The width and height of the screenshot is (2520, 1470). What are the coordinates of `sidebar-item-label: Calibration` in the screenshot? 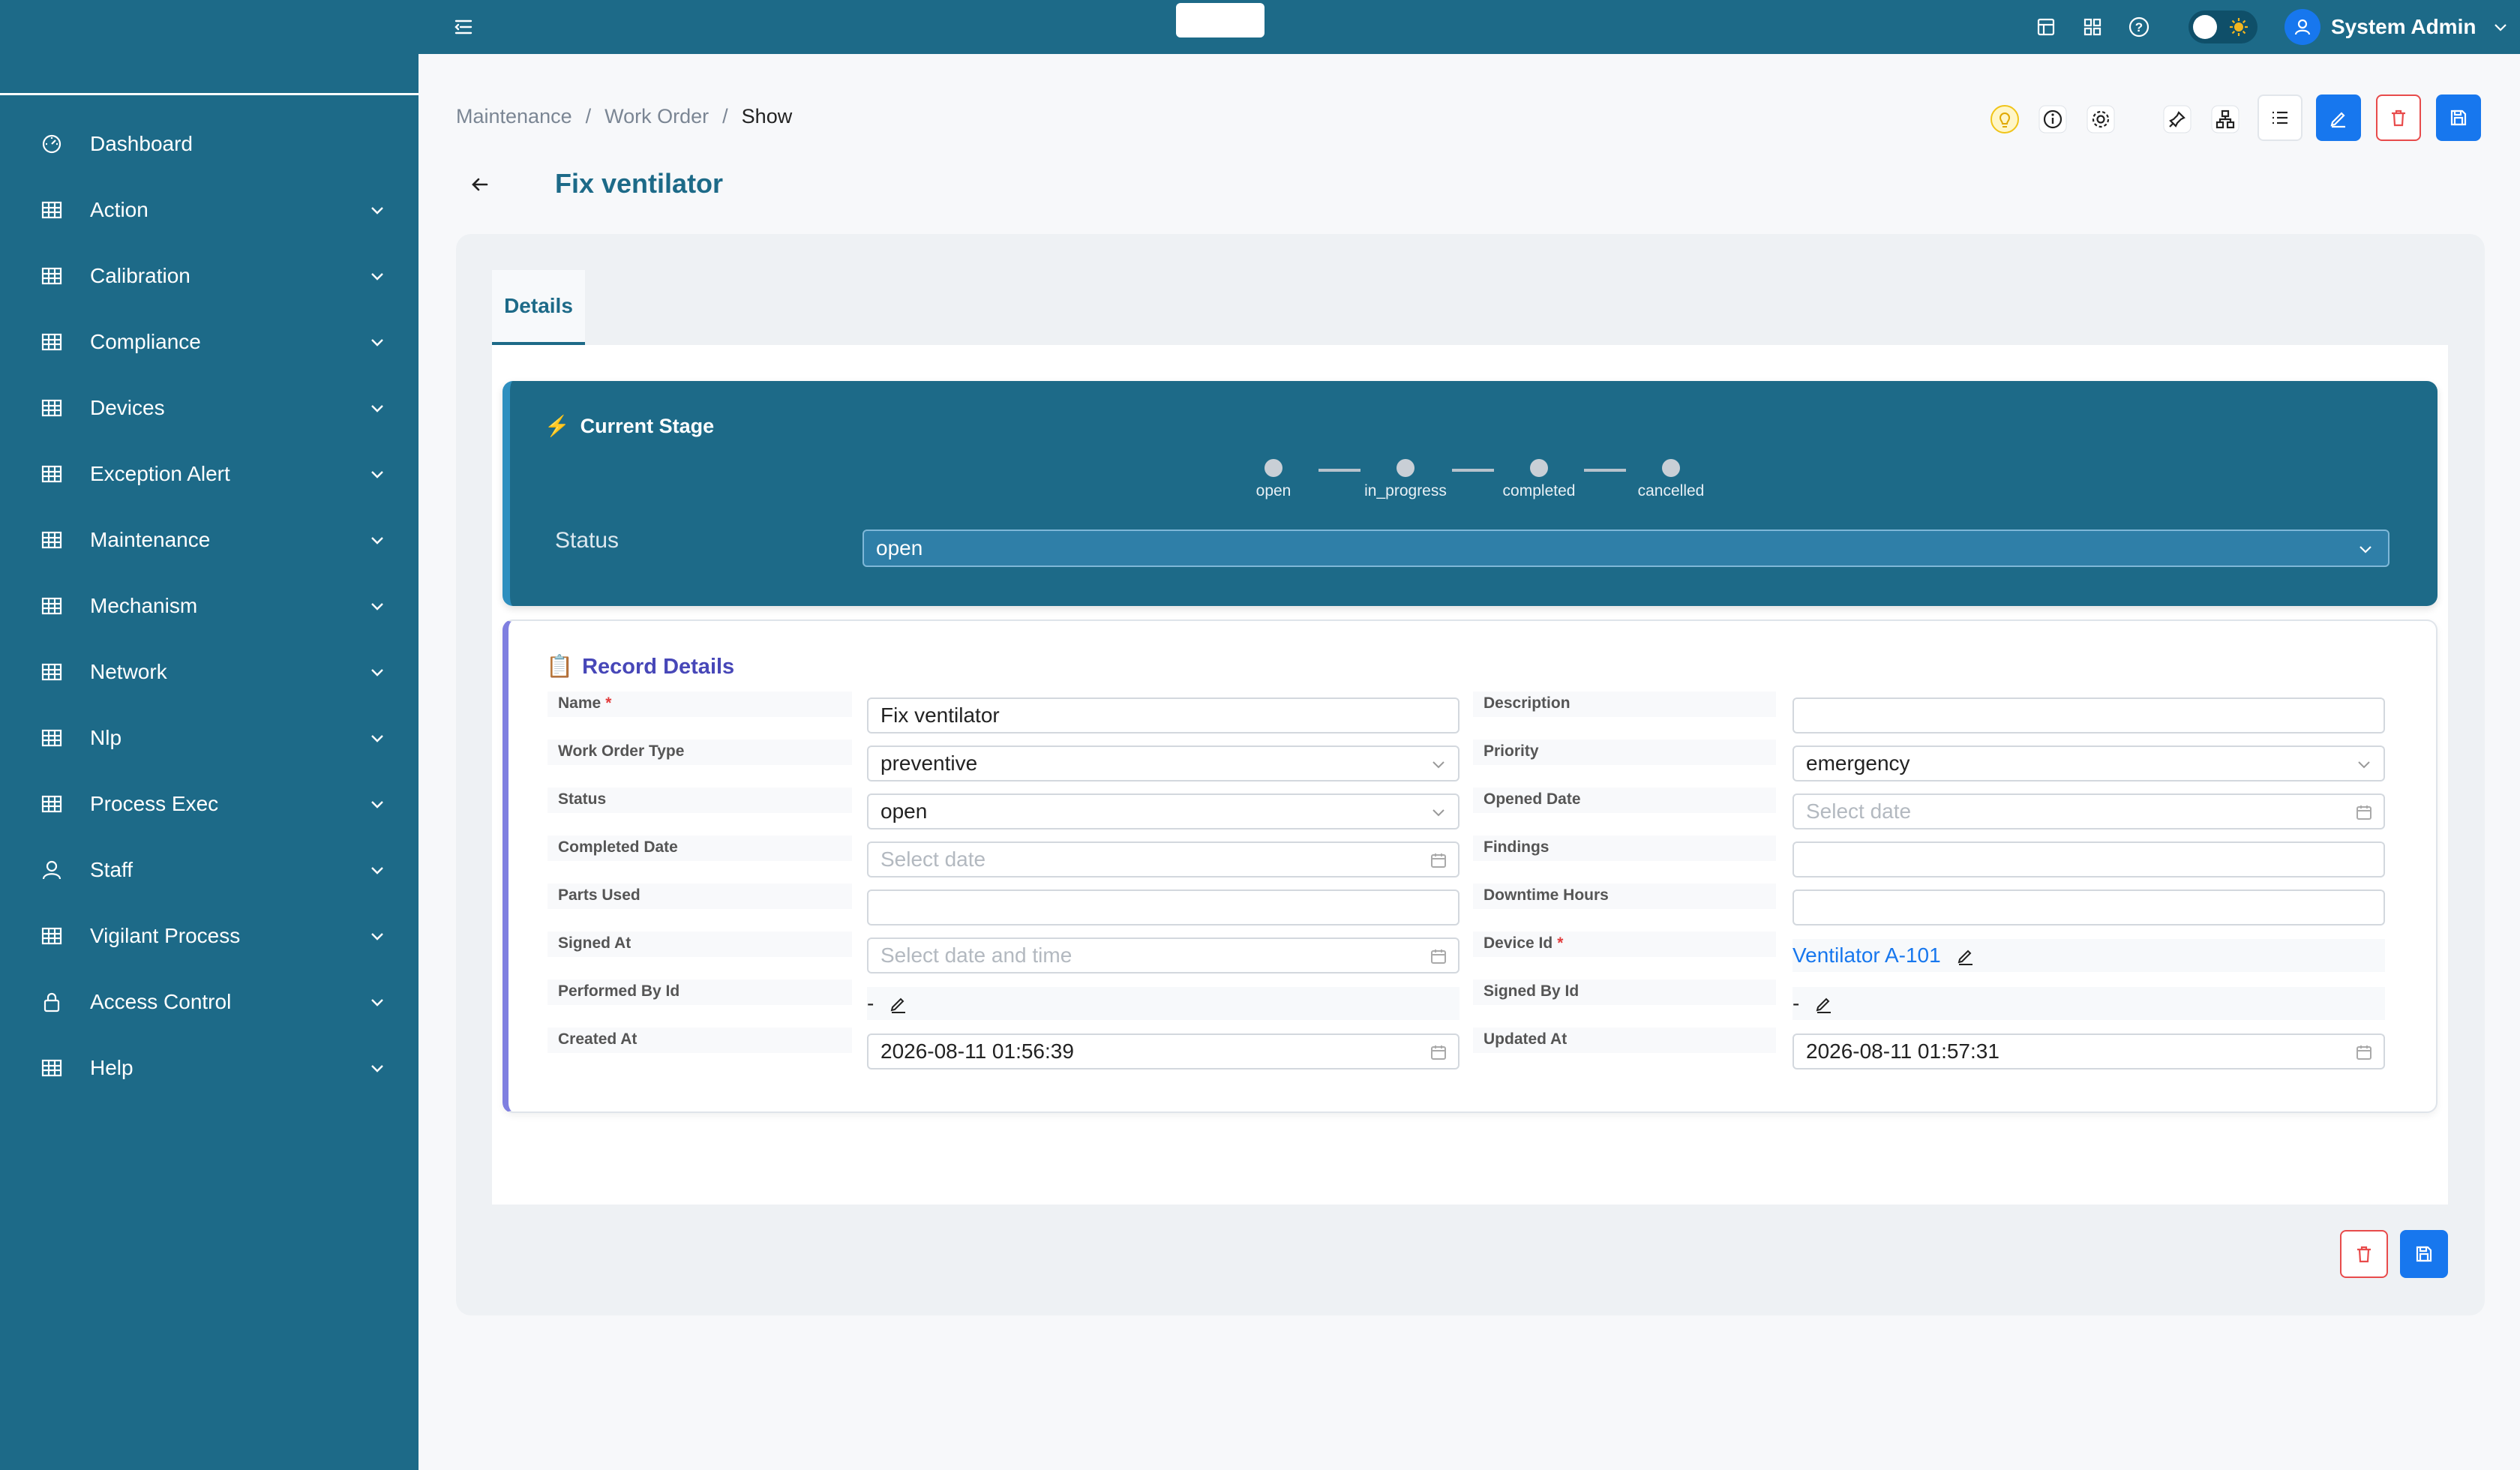 It's located at (140, 275).